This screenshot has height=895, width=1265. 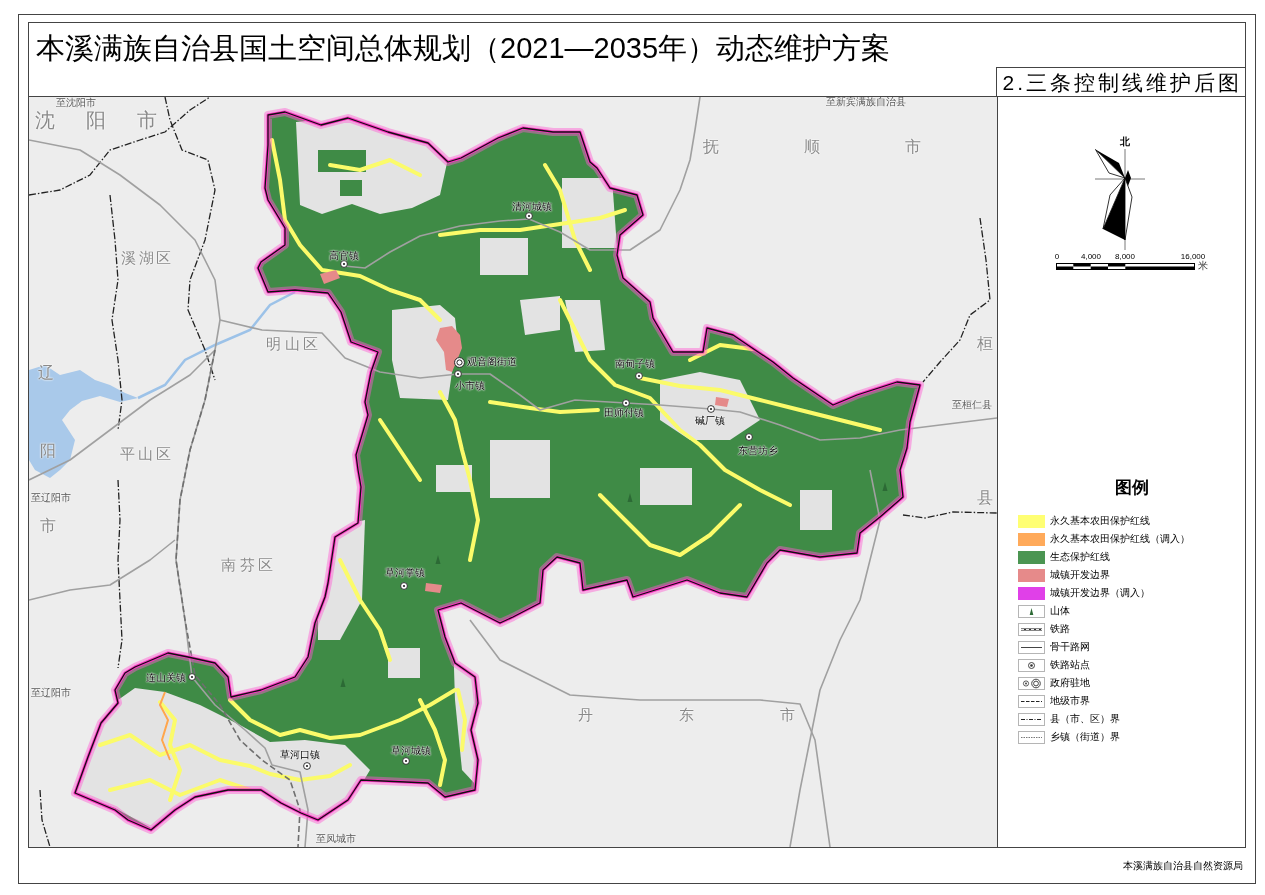 I want to click on town-label: 小市镇, so click(x=470, y=386).